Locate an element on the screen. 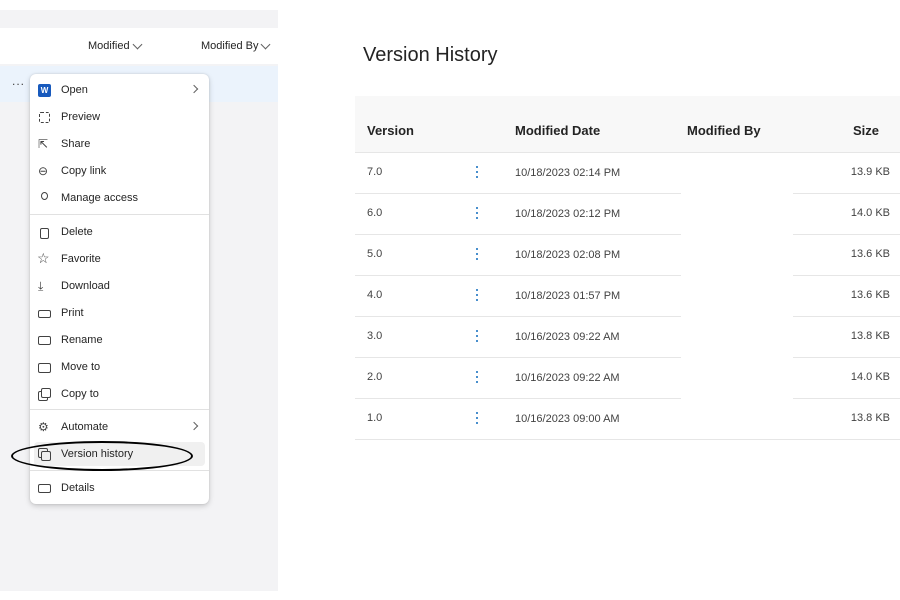 The width and height of the screenshot is (900, 600). move-icon is located at coordinates (44, 367).